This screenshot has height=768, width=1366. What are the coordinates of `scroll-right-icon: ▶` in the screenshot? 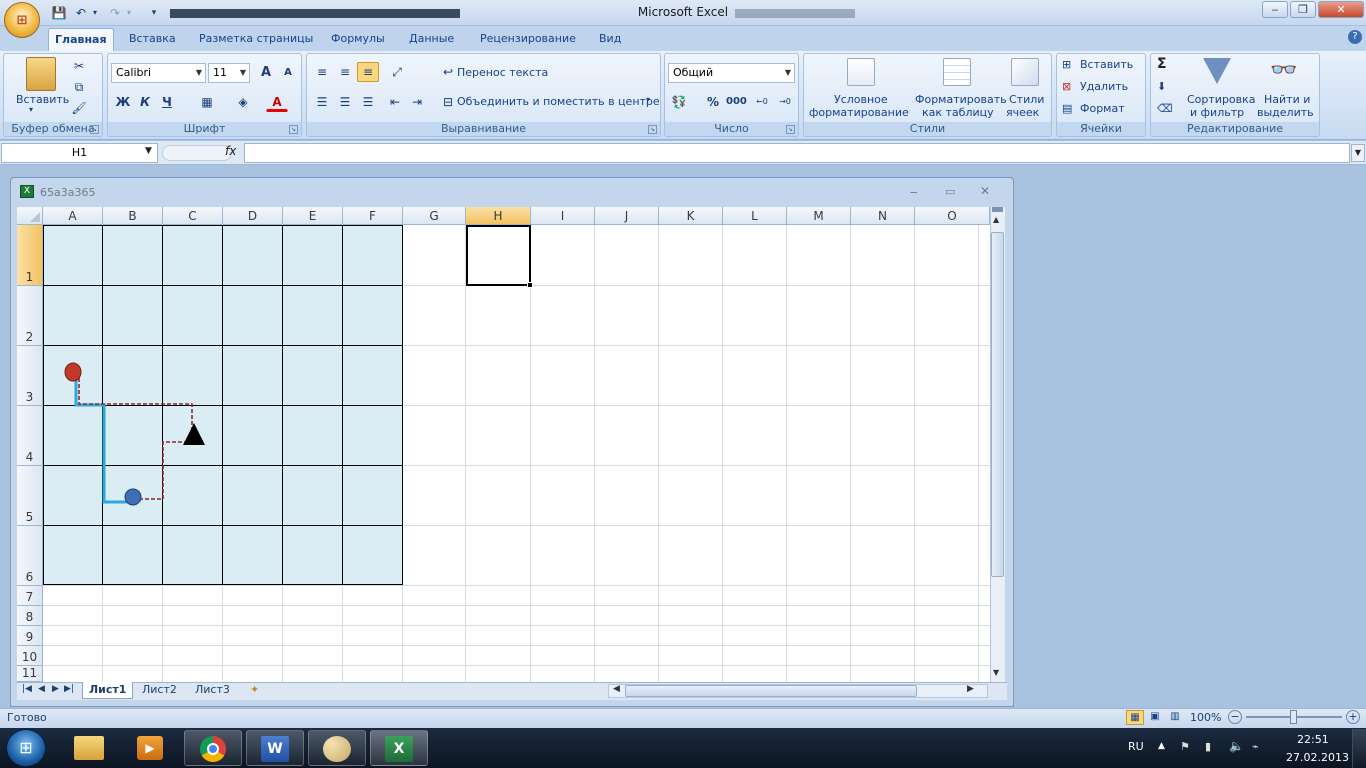 It's located at (970, 689).